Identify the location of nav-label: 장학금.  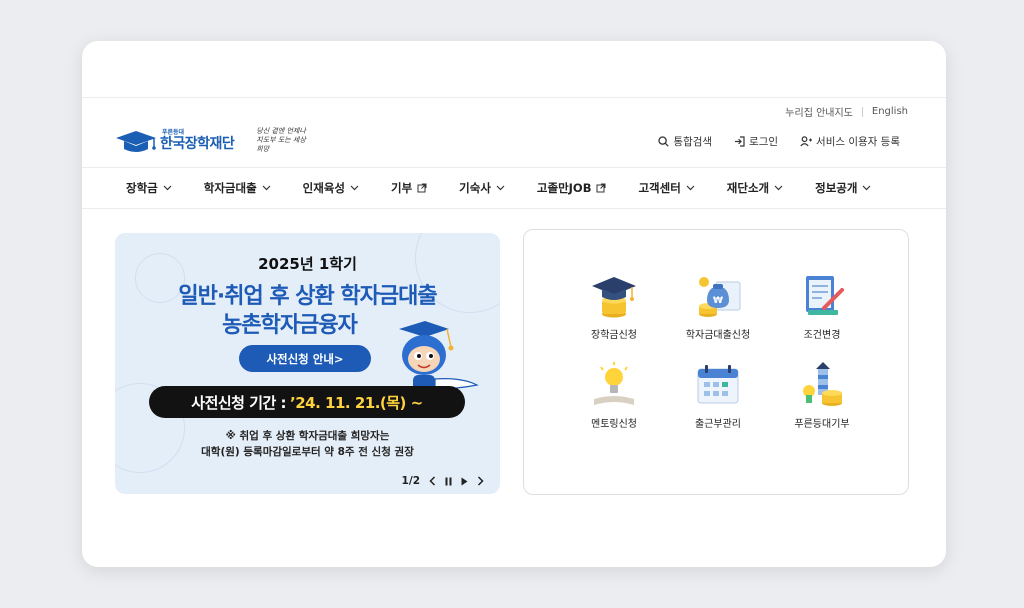
(142, 188).